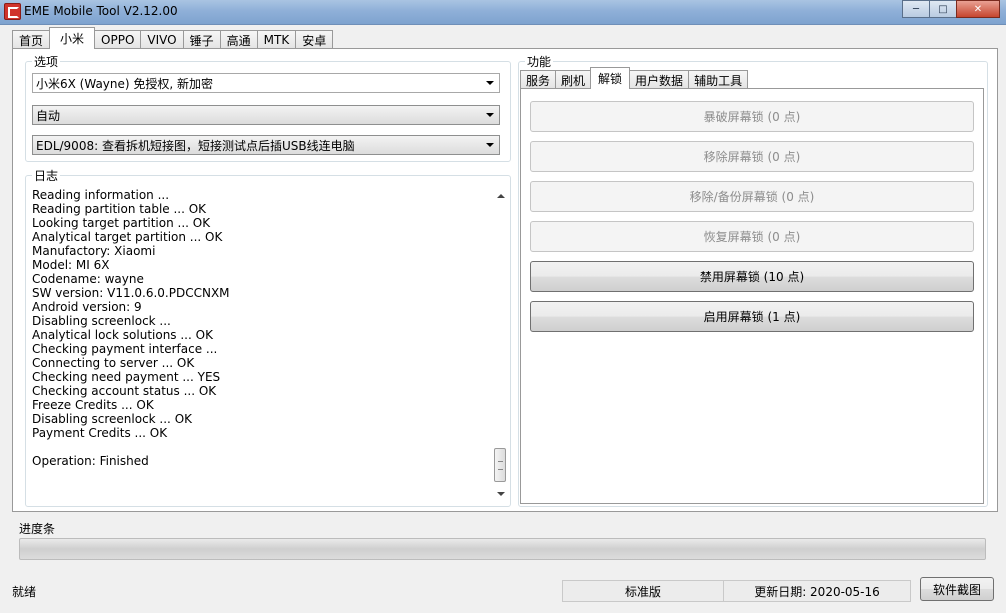  Describe the element at coordinates (127, 237) in the screenshot. I see `log-line: Analytical target partition ... OK` at that location.